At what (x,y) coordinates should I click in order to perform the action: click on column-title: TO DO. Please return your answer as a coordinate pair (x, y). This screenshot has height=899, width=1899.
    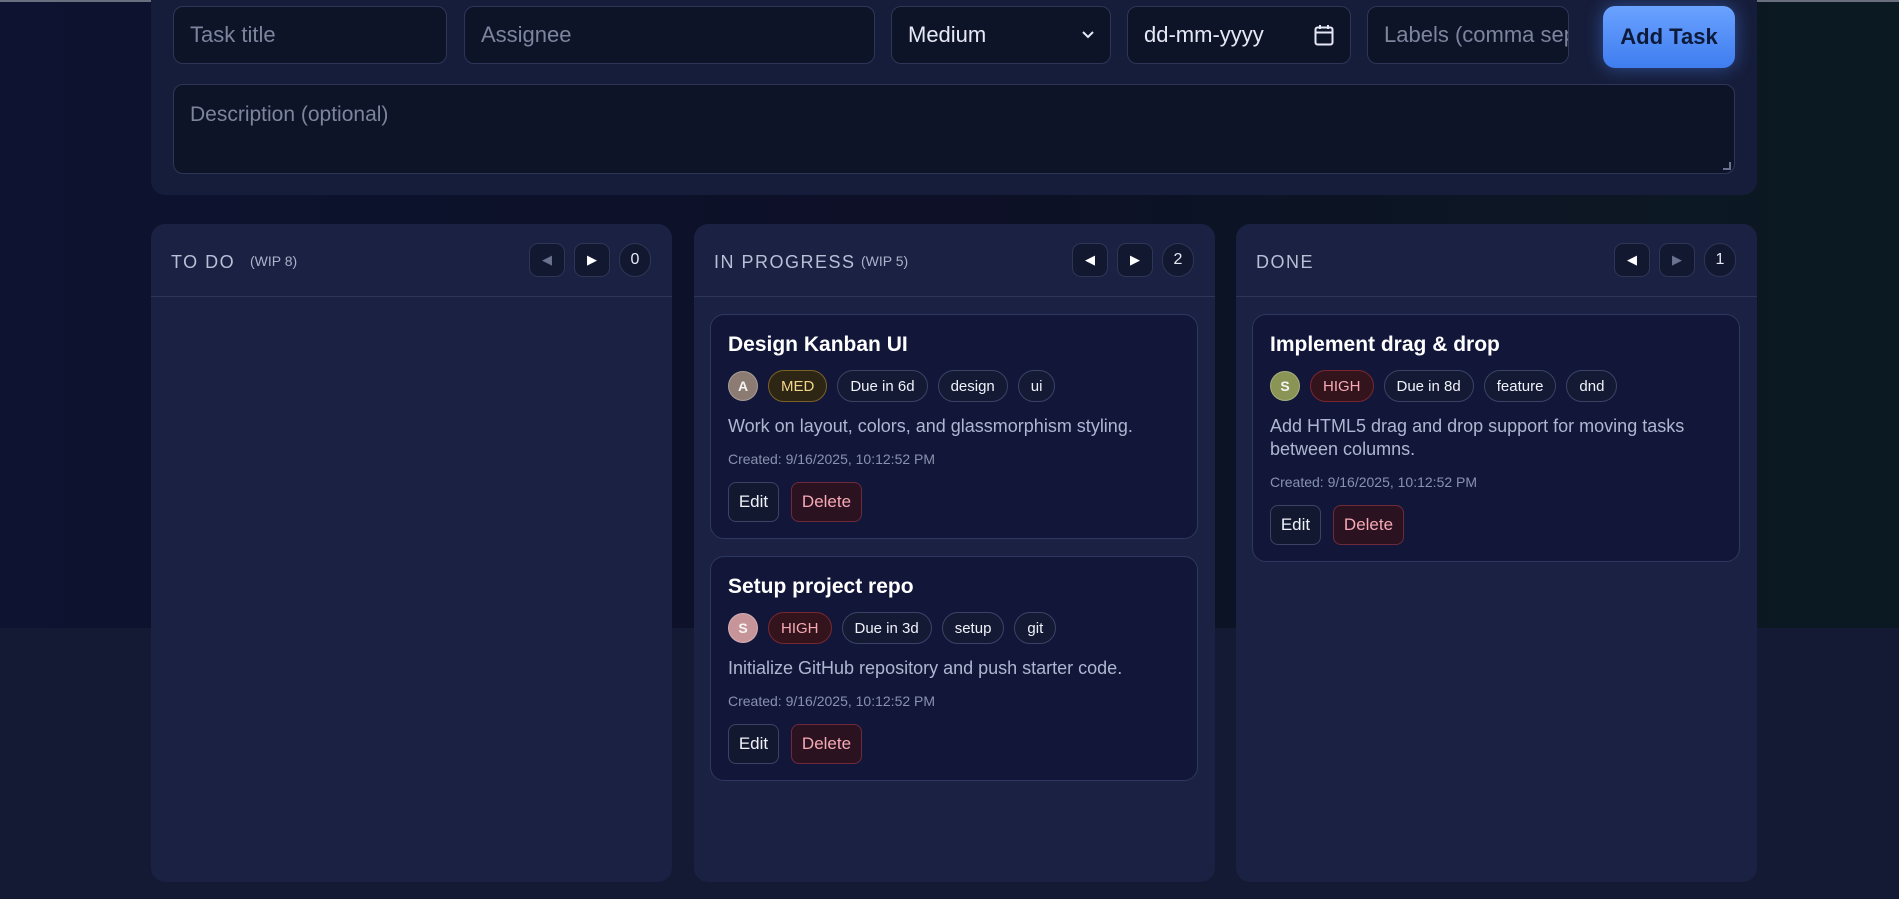
    Looking at the image, I should click on (203, 262).